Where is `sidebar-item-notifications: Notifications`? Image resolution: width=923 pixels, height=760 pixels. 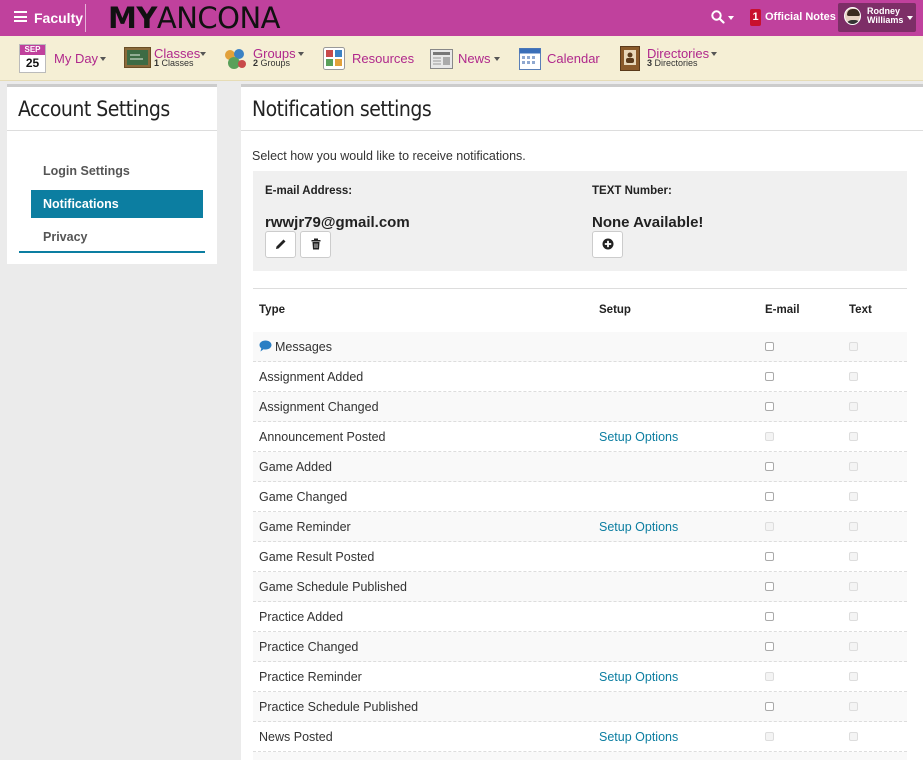 sidebar-item-notifications: Notifications is located at coordinates (117, 204).